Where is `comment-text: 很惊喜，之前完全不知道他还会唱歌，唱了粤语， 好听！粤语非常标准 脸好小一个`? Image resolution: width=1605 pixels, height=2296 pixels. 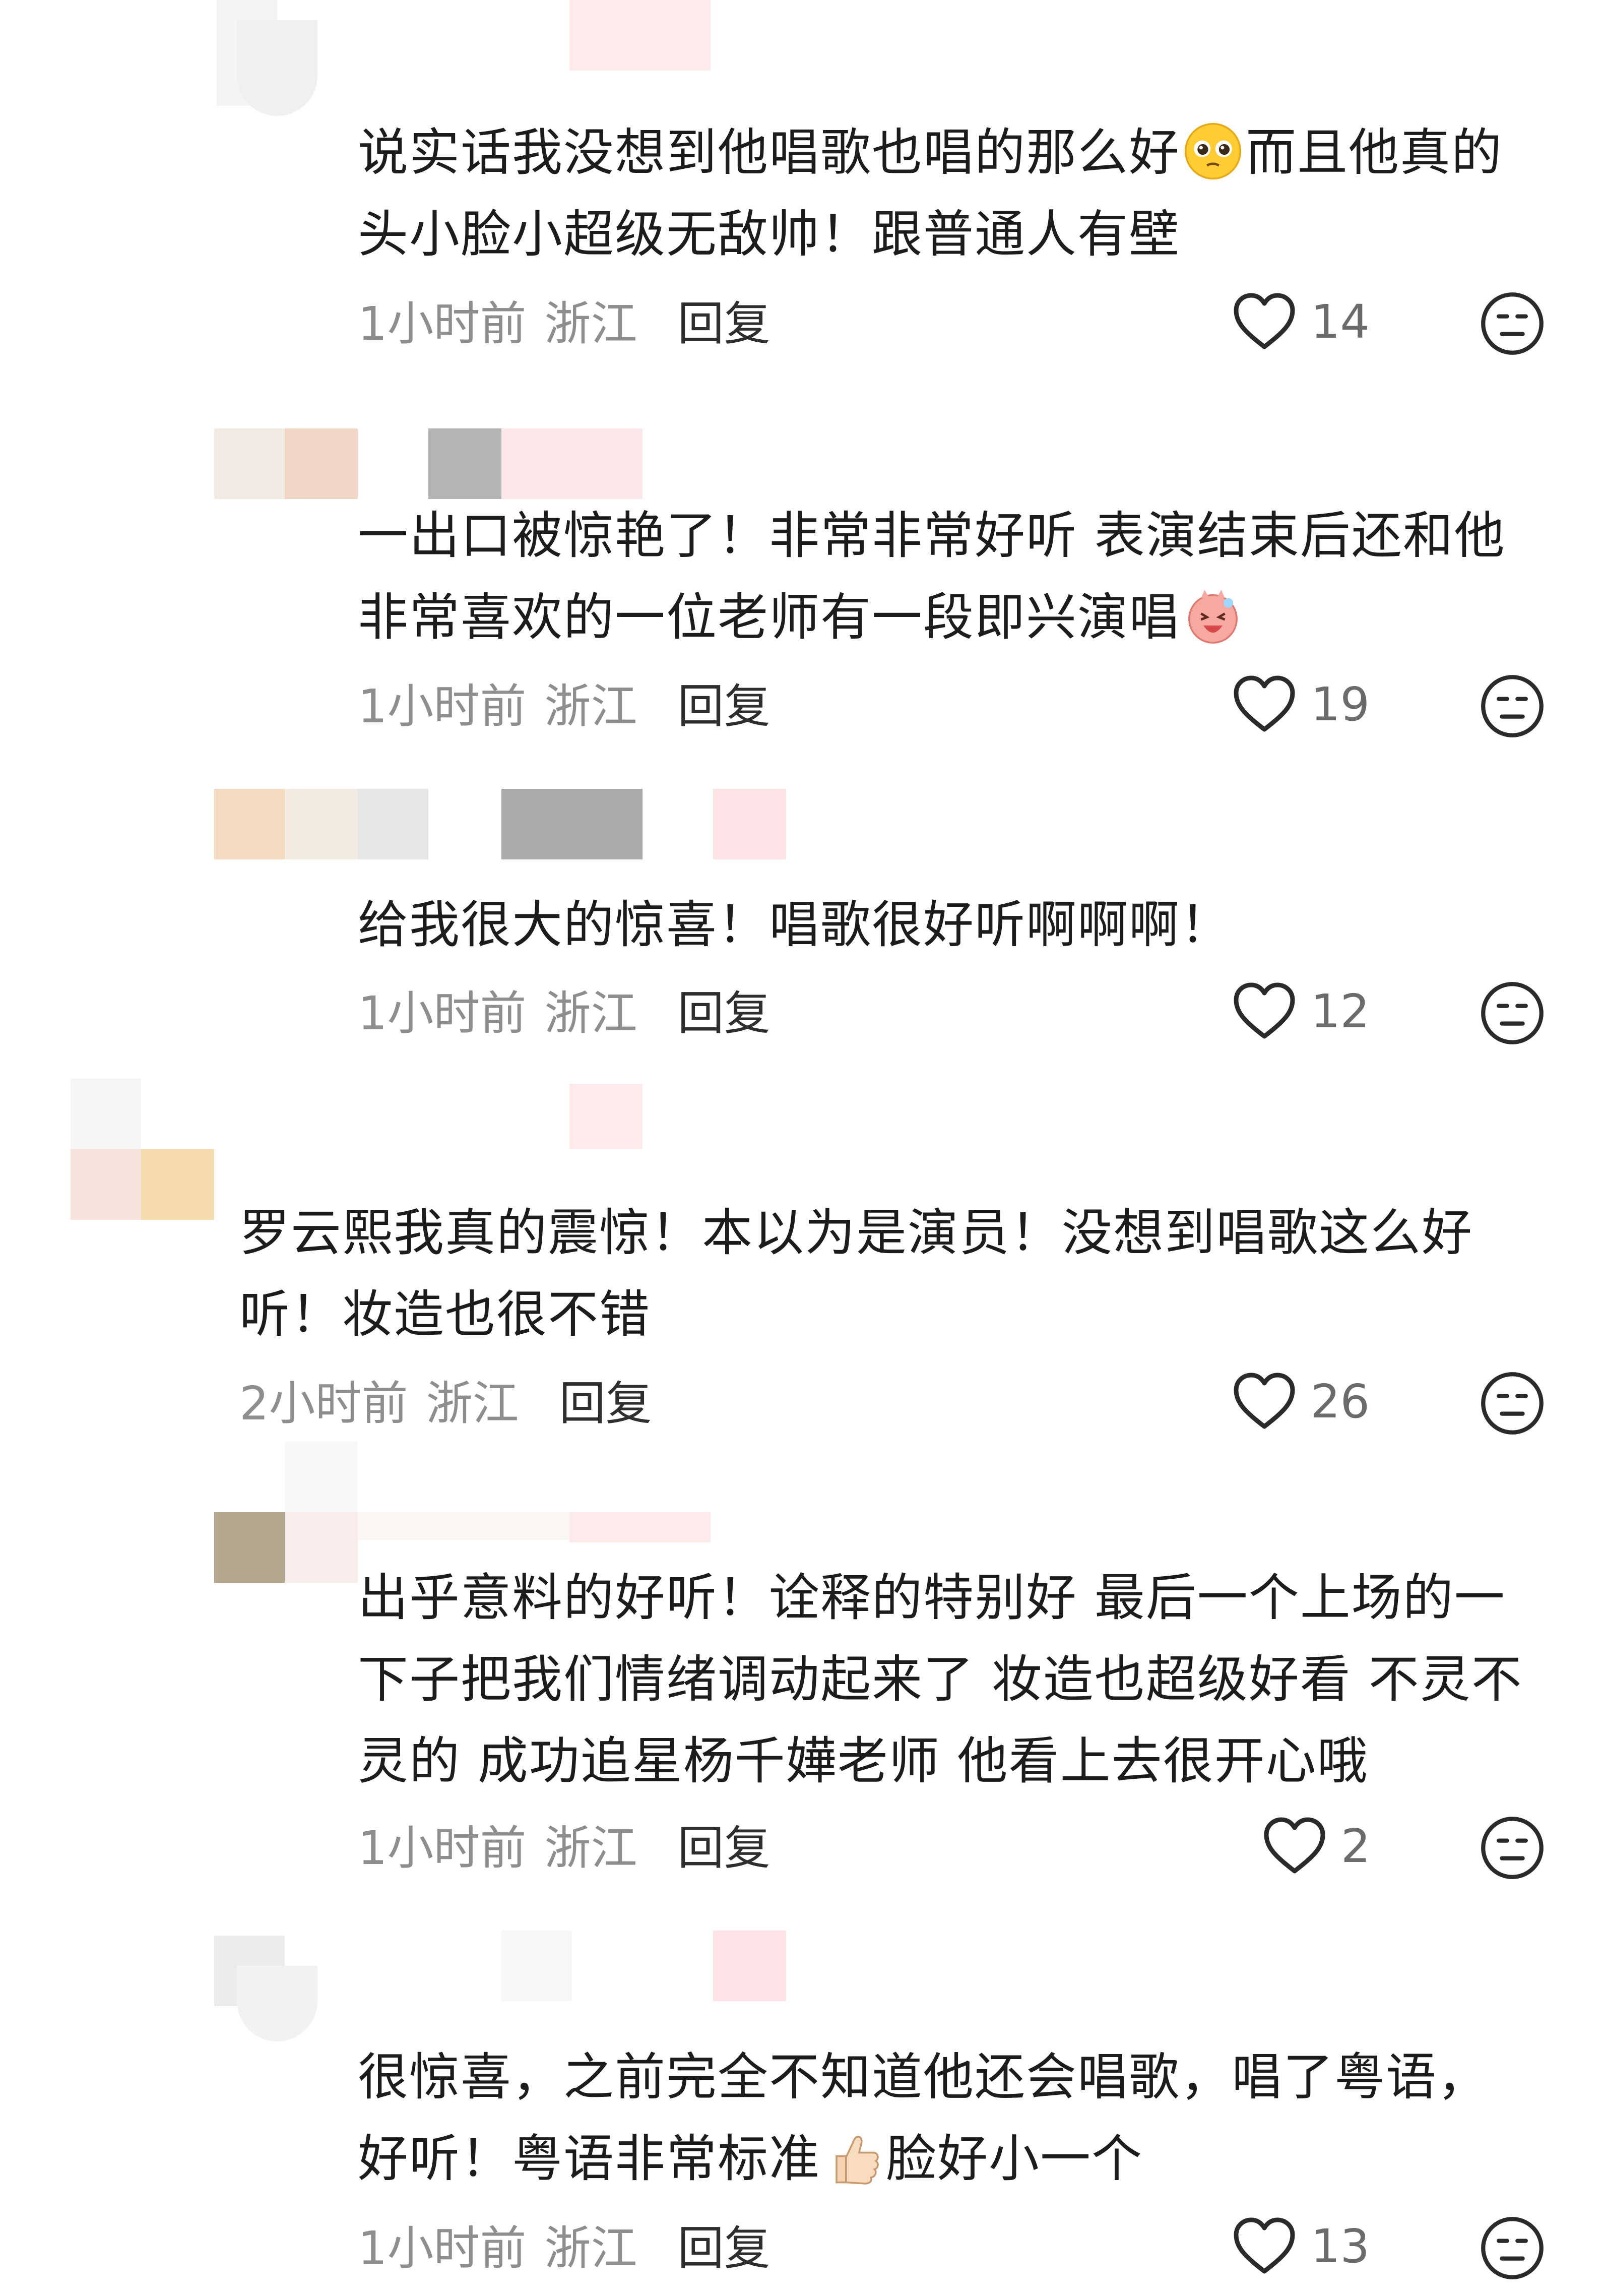 comment-text: 很惊喜，之前完全不知道他还会唱歌，唱了粤语， 好听！粤语非常标准 脸好小一个 is located at coordinates (923, 2117).